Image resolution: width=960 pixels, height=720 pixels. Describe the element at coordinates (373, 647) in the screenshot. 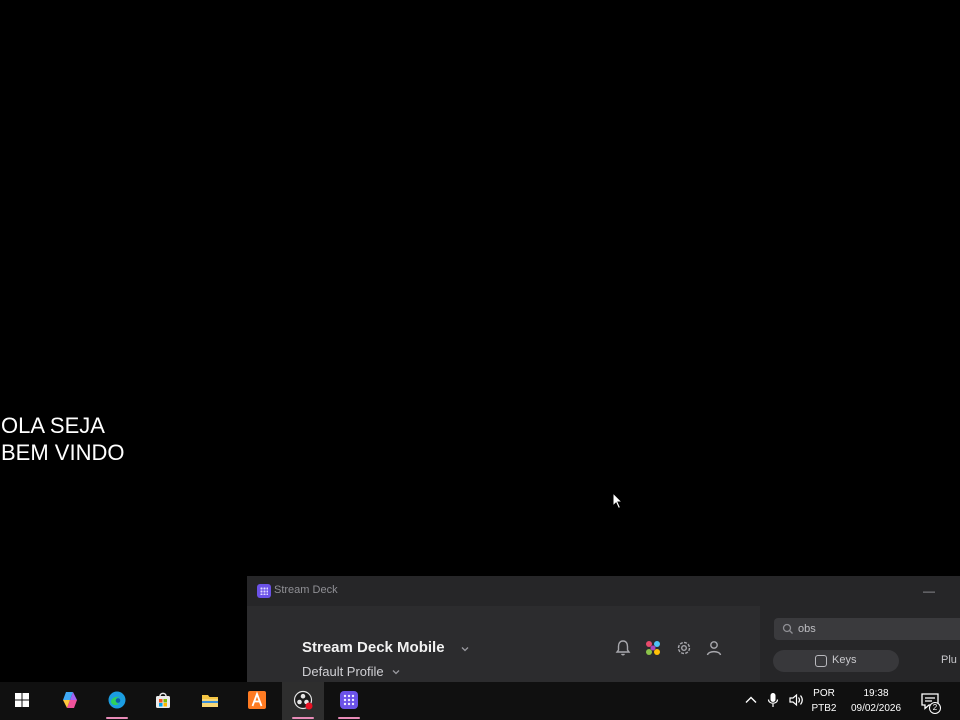

I see `device-selector: Stream Deck Mobile` at that location.